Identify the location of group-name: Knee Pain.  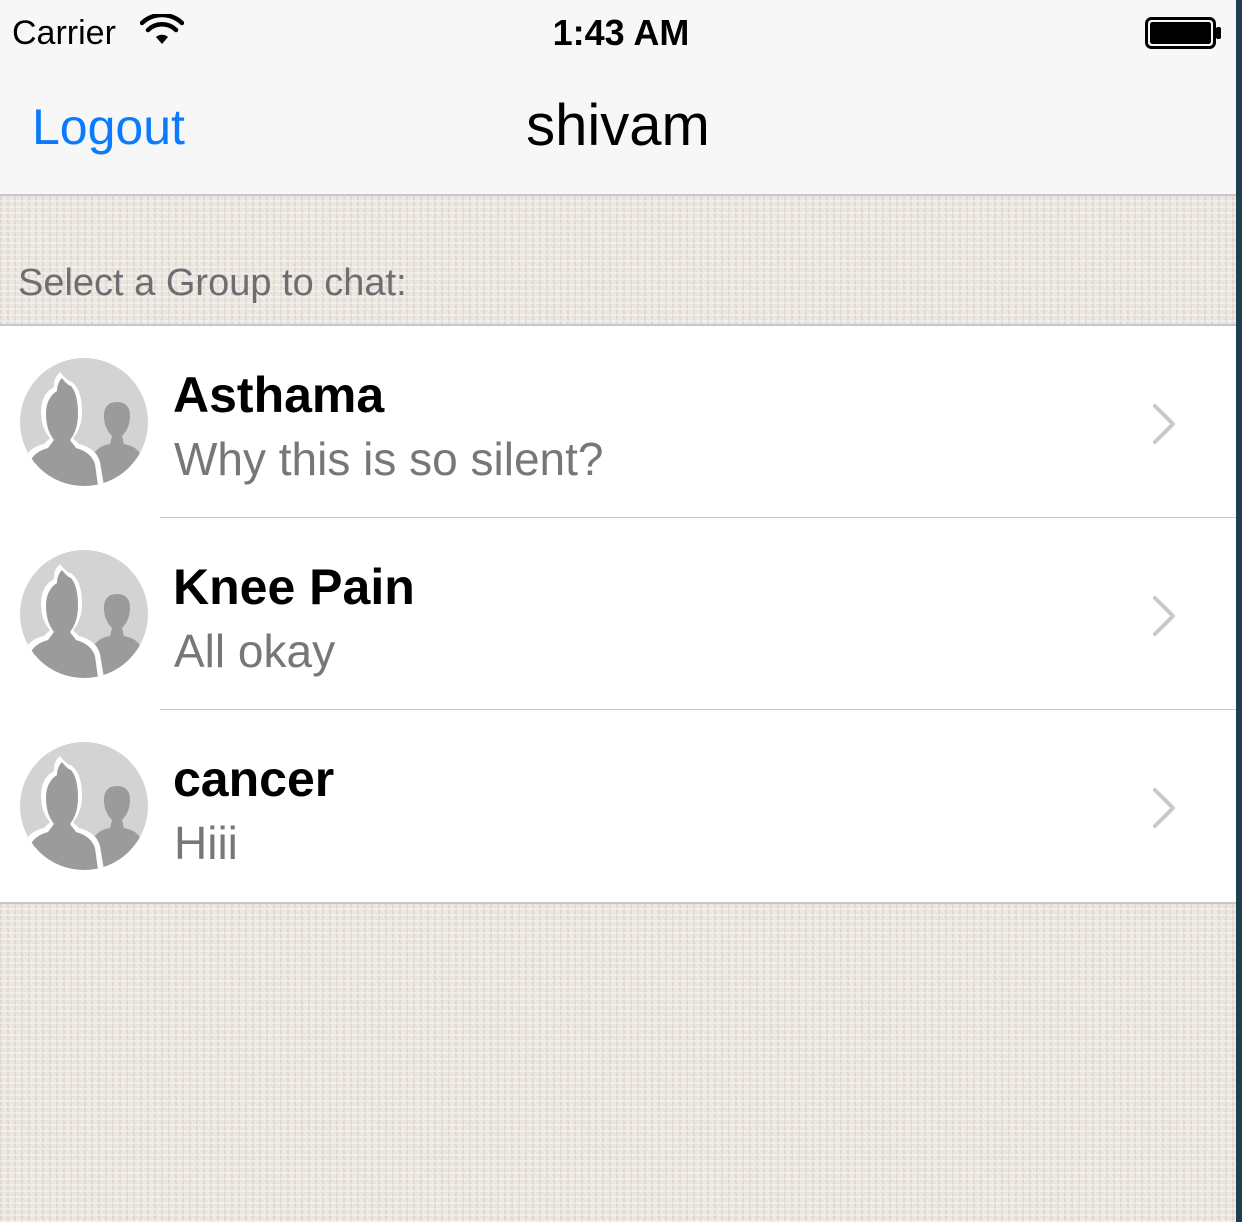
(294, 587).